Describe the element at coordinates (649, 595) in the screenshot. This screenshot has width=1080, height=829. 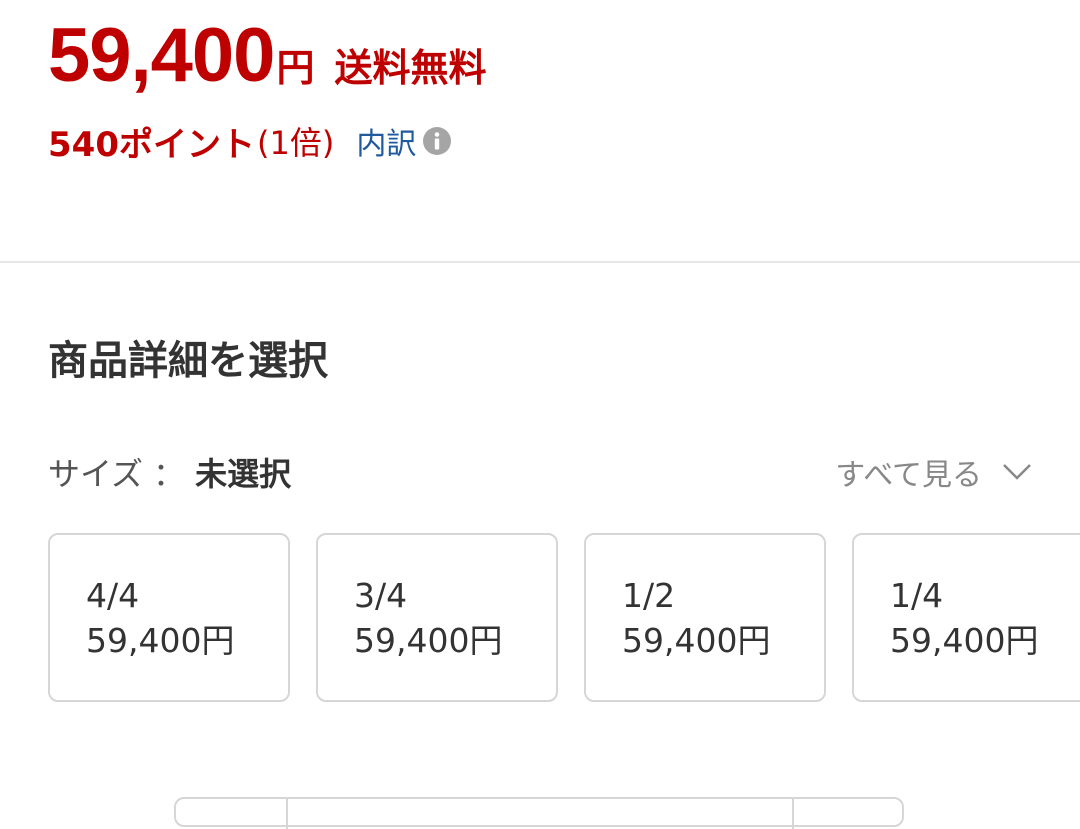
I see `size-option-size: 1/2` at that location.